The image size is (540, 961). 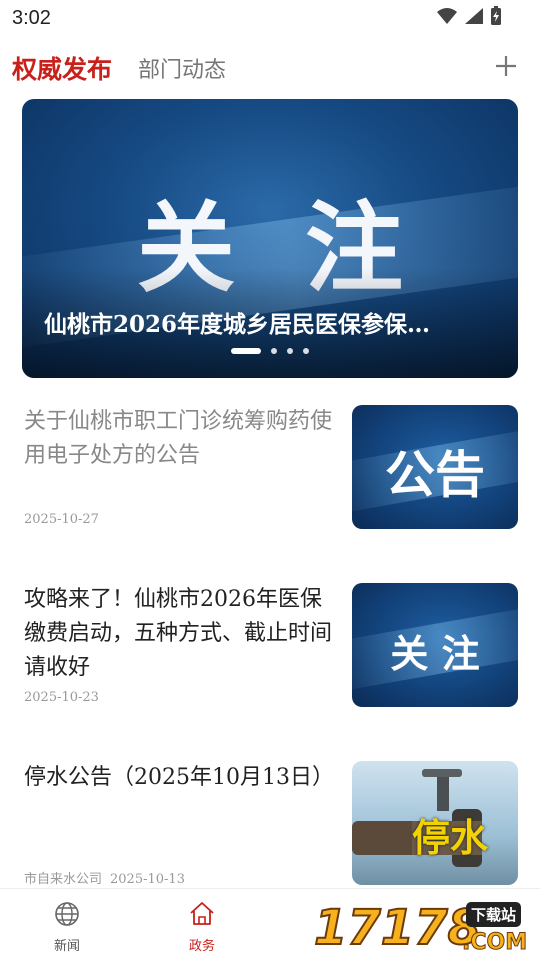 I want to click on status-bar: 3:02, so click(x=270, y=19).